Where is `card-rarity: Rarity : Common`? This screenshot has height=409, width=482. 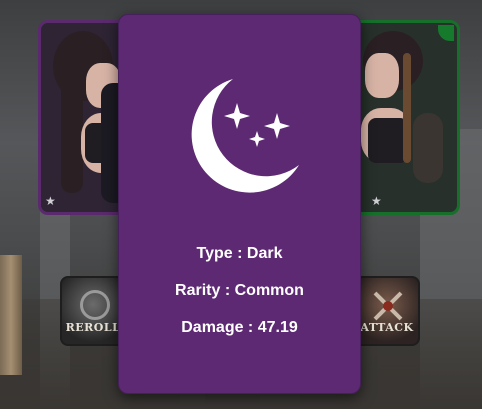 card-rarity: Rarity : Common is located at coordinates (239, 290).